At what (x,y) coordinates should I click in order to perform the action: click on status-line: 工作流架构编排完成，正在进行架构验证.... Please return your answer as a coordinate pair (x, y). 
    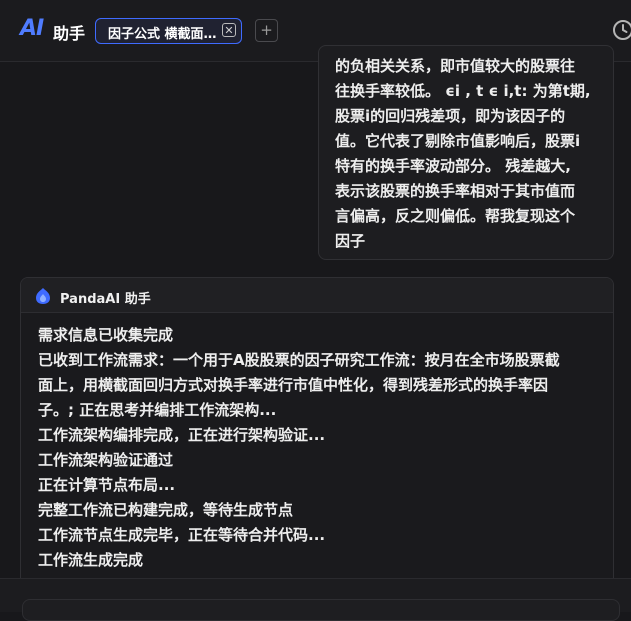
    Looking at the image, I should click on (182, 435).